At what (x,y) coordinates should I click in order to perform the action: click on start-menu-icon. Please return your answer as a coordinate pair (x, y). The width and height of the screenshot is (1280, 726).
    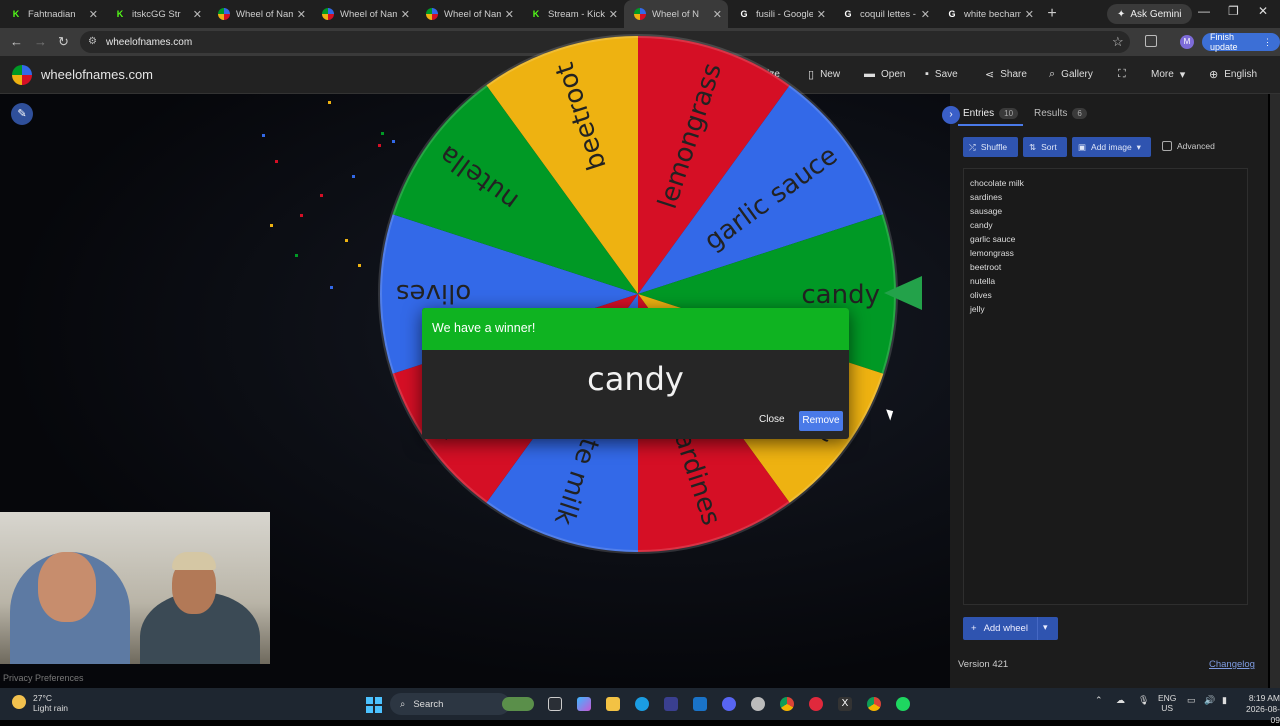
    Looking at the image, I should click on (374, 705).